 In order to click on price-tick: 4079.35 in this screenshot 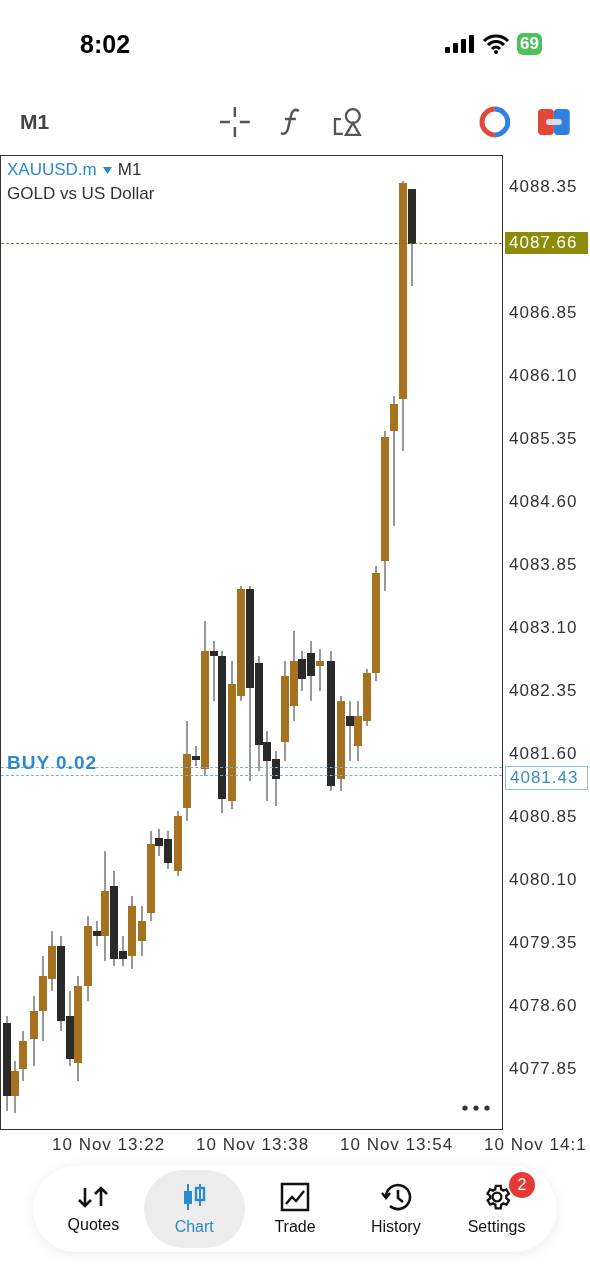, I will do `click(543, 942)`.